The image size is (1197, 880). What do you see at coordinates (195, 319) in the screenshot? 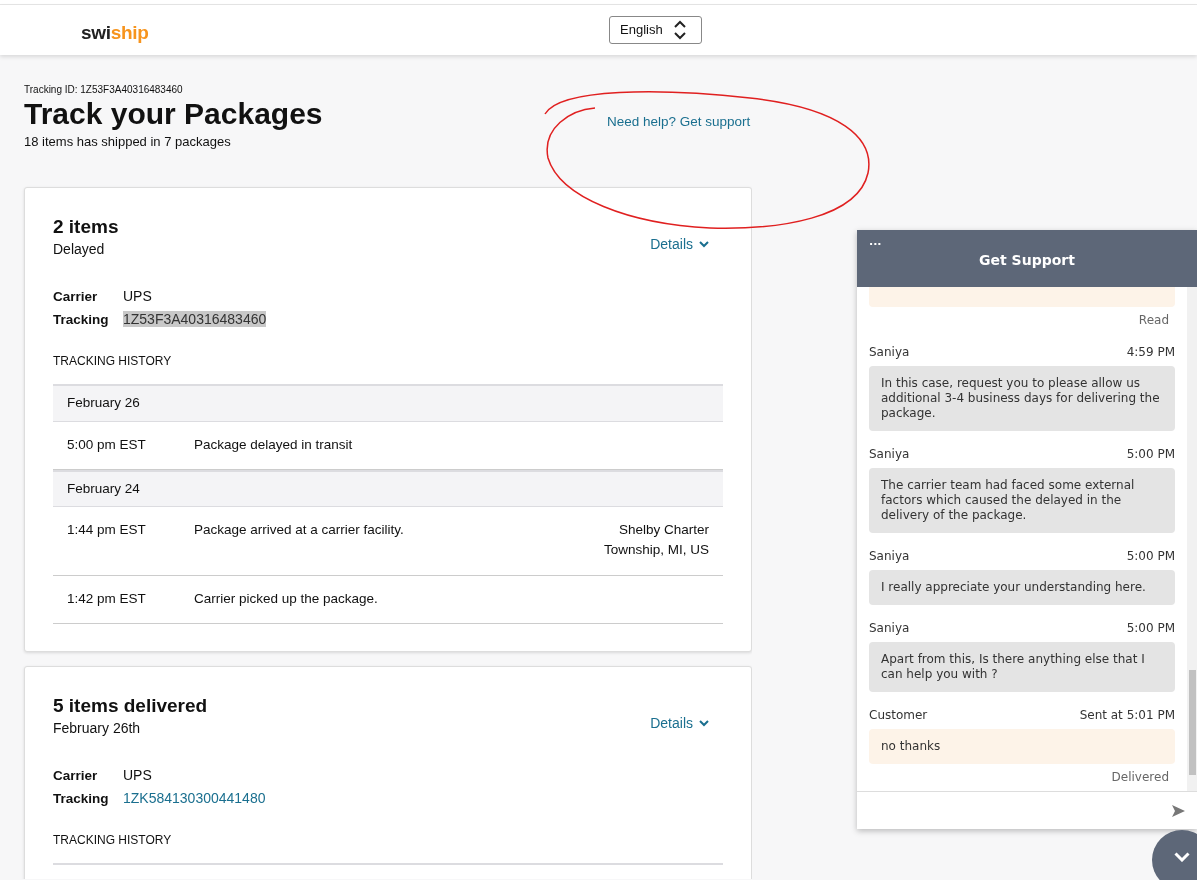
I see `tracking-number: 1Z53F3A40316483460` at bounding box center [195, 319].